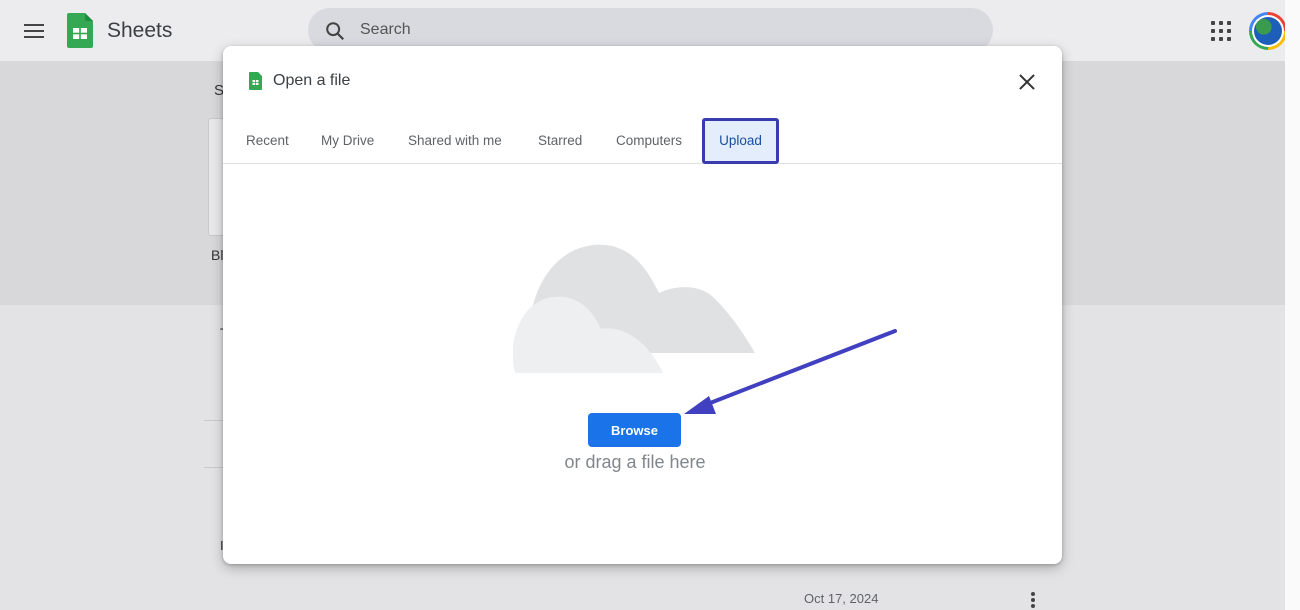 The image size is (1300, 610). I want to click on browse-button: Browse, so click(634, 430).